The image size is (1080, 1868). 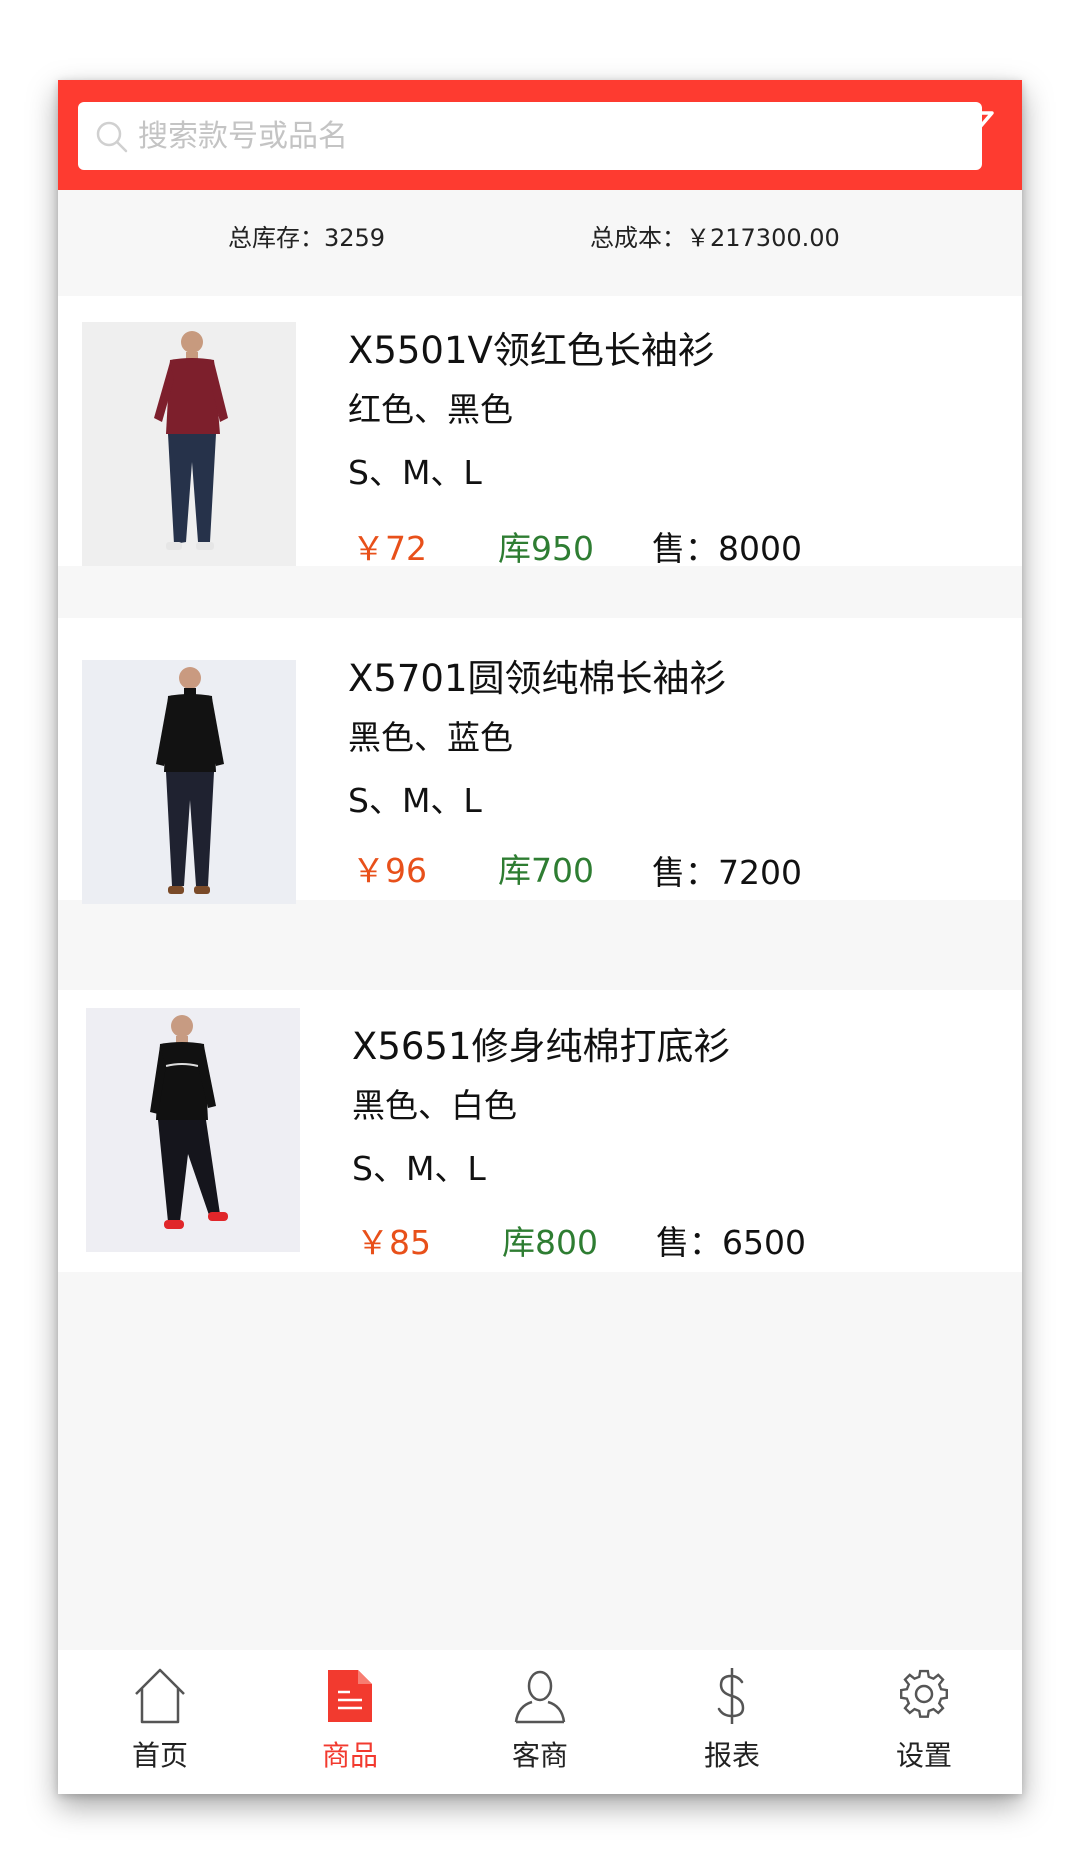 What do you see at coordinates (349, 1755) in the screenshot?
I see `tab-label: 商品` at bounding box center [349, 1755].